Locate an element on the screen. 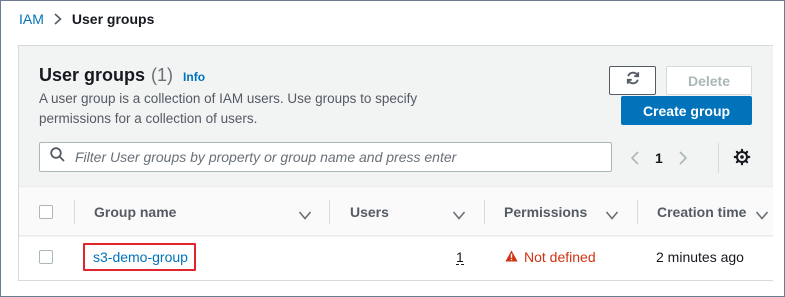  panel-header: User groups (1) Info is located at coordinates (122, 75).